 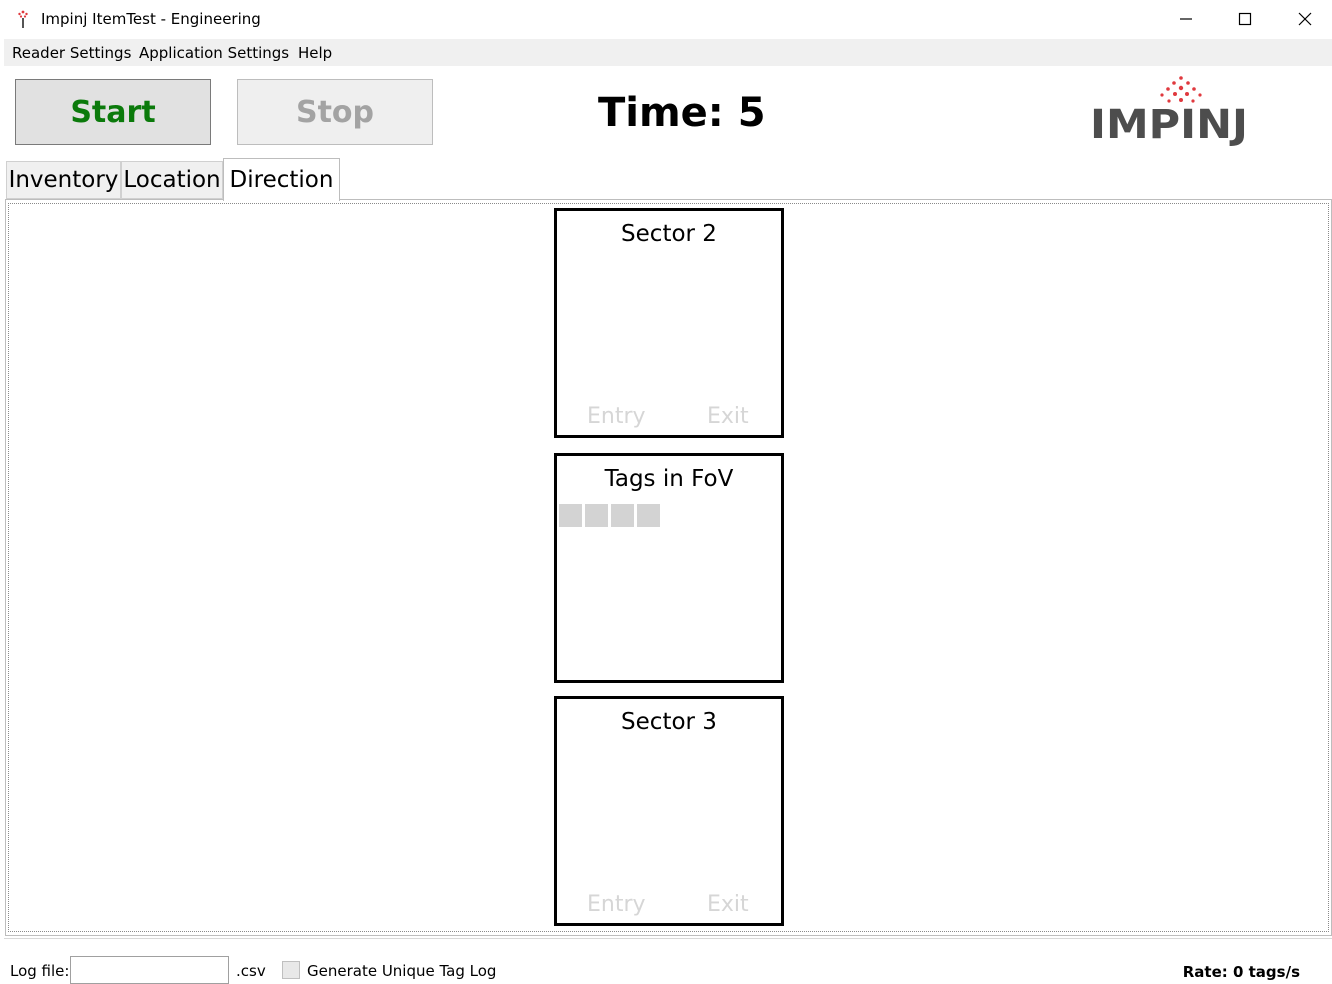 I want to click on impinj-app-icon, so click(x=23, y=19).